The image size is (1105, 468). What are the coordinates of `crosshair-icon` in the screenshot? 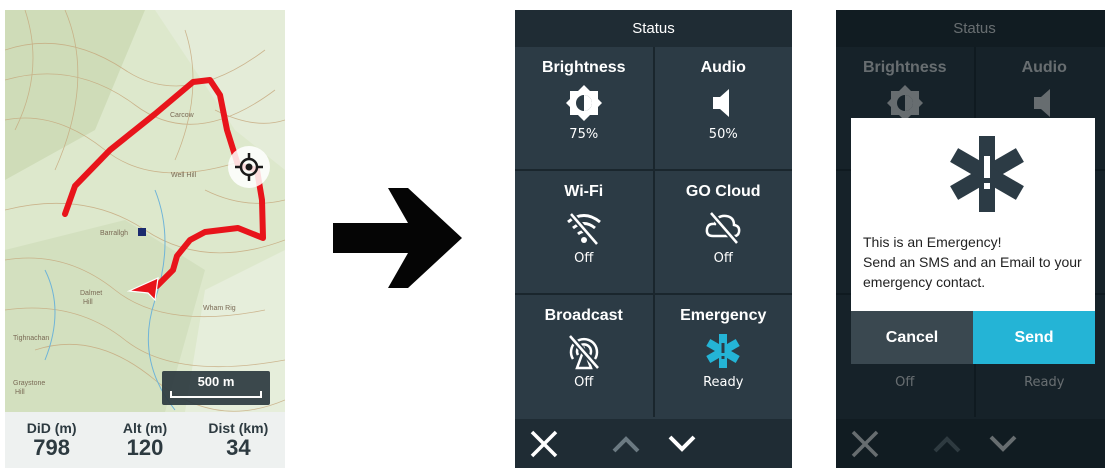 It's located at (249, 167).